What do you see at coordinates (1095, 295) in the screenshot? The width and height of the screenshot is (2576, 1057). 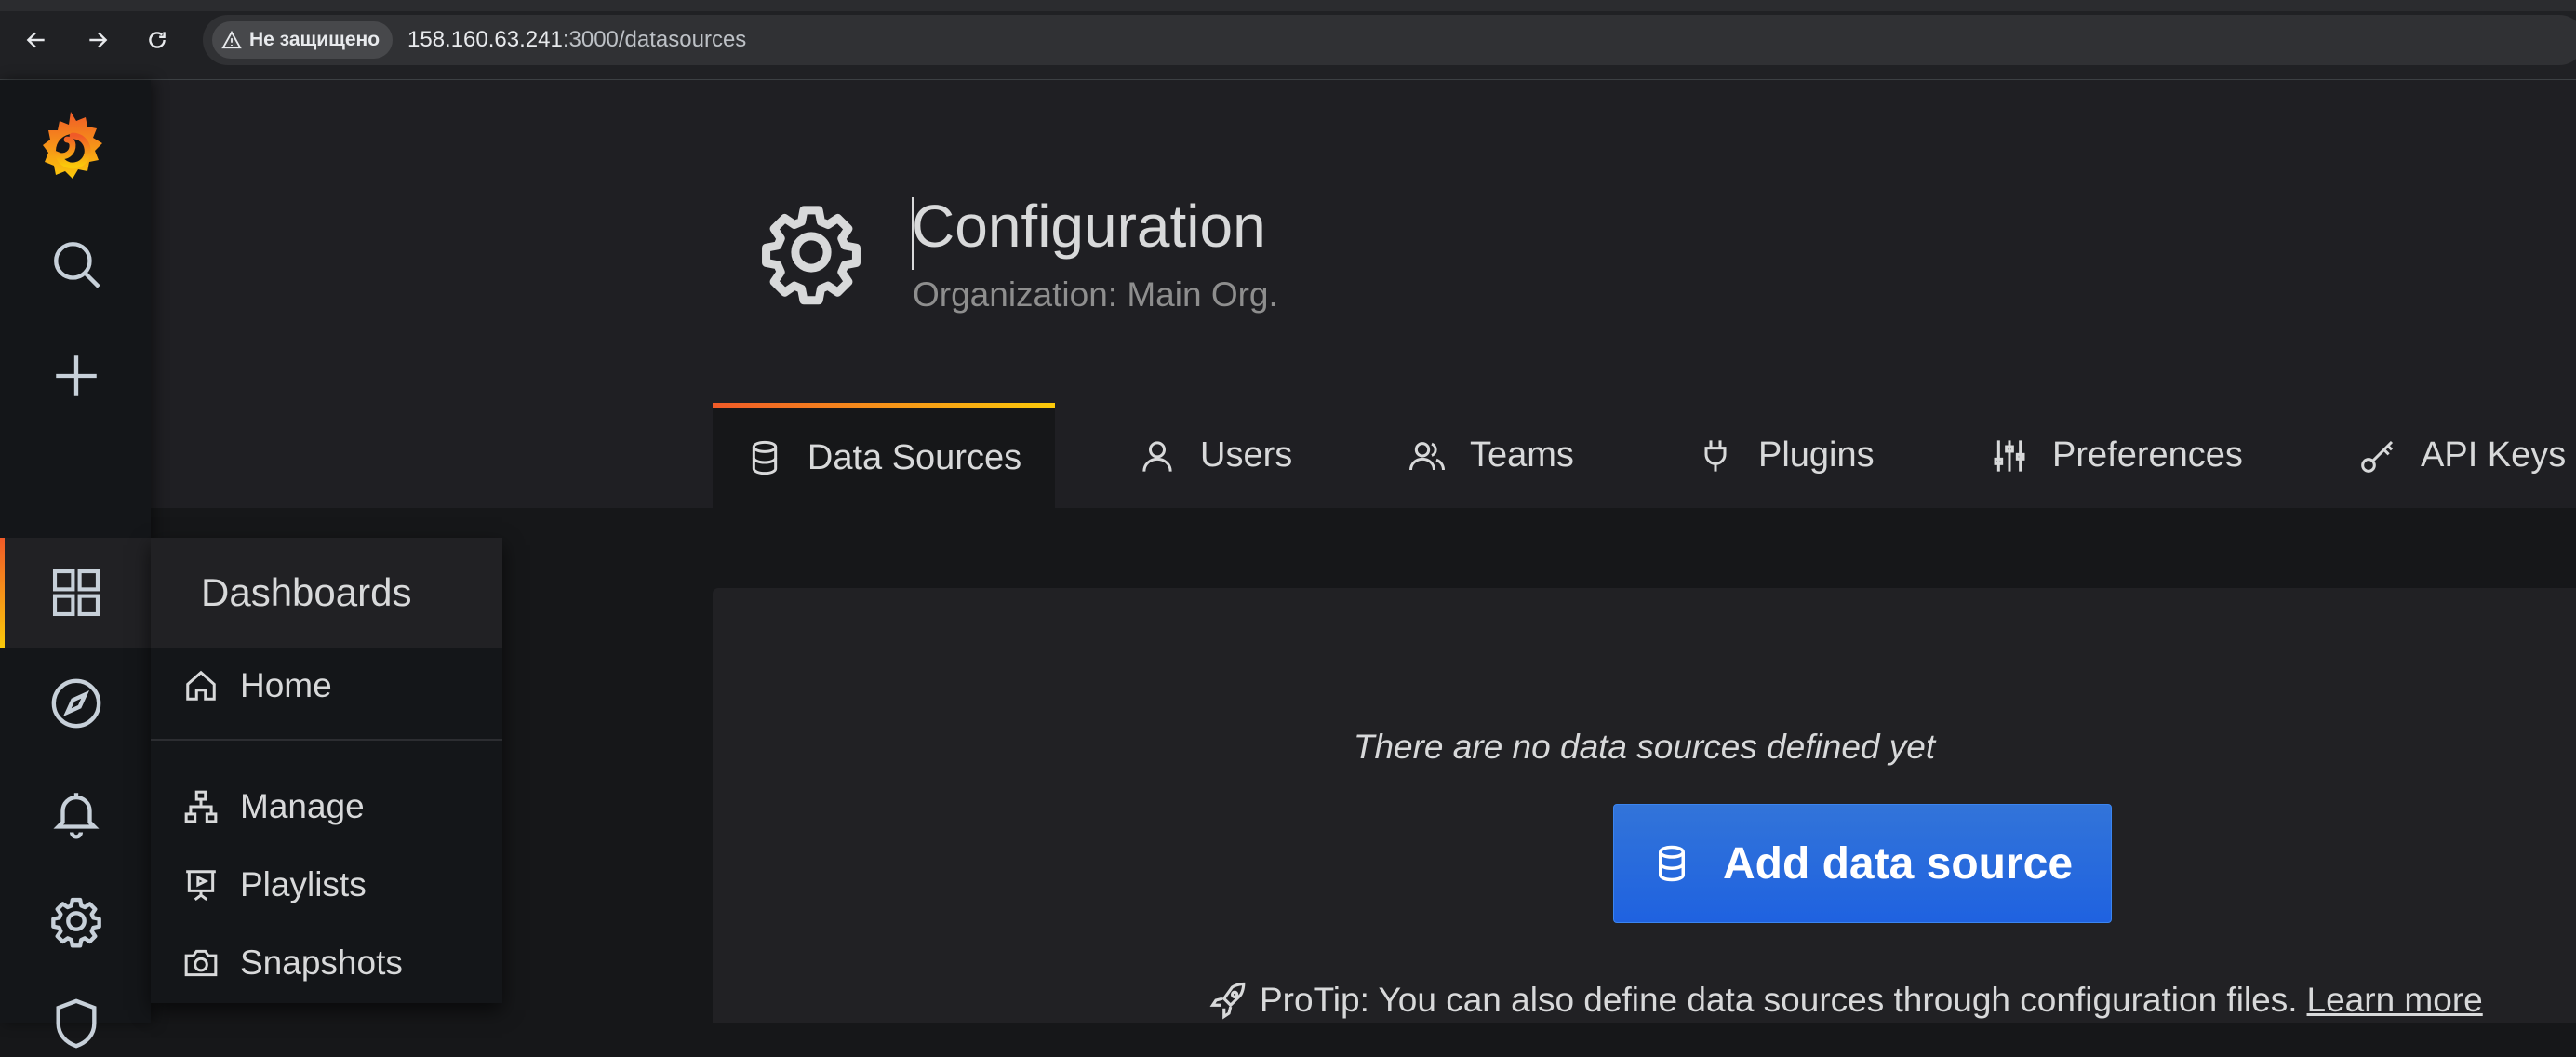 I see `page-subtitle: Organization: Main Org.` at bounding box center [1095, 295].